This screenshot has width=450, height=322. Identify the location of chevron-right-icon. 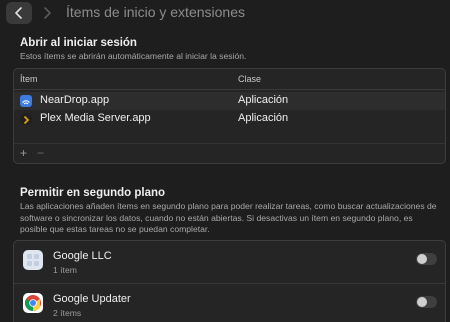
(47, 13).